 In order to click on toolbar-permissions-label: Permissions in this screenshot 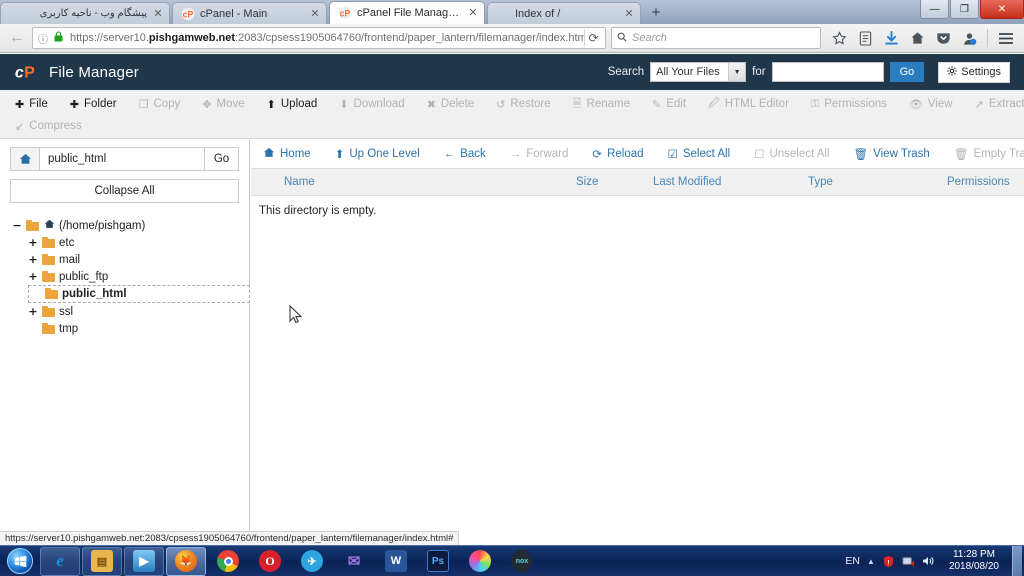, I will do `click(855, 104)`.